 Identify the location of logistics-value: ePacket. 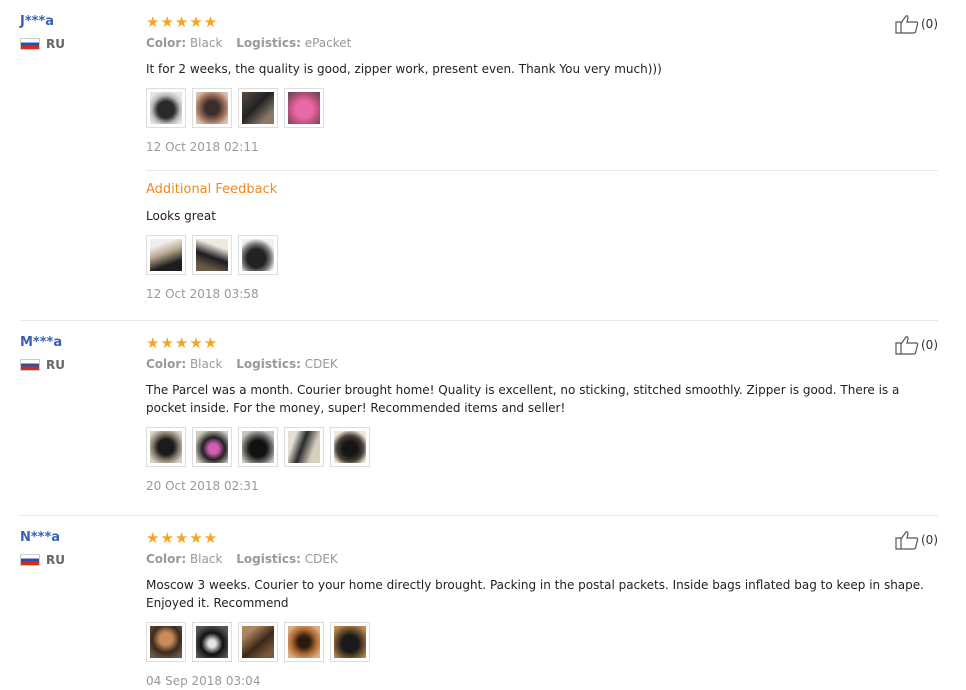
(328, 43).